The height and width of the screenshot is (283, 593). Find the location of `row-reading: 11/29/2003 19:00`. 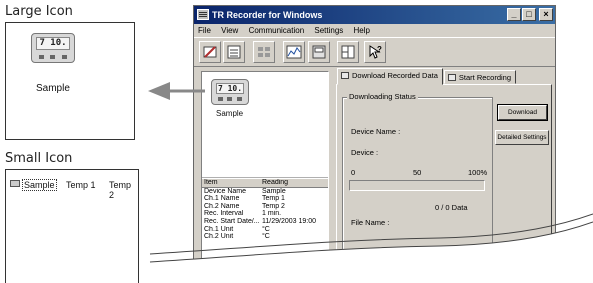

row-reading: 11/29/2003 19:00 is located at coordinates (289, 221).